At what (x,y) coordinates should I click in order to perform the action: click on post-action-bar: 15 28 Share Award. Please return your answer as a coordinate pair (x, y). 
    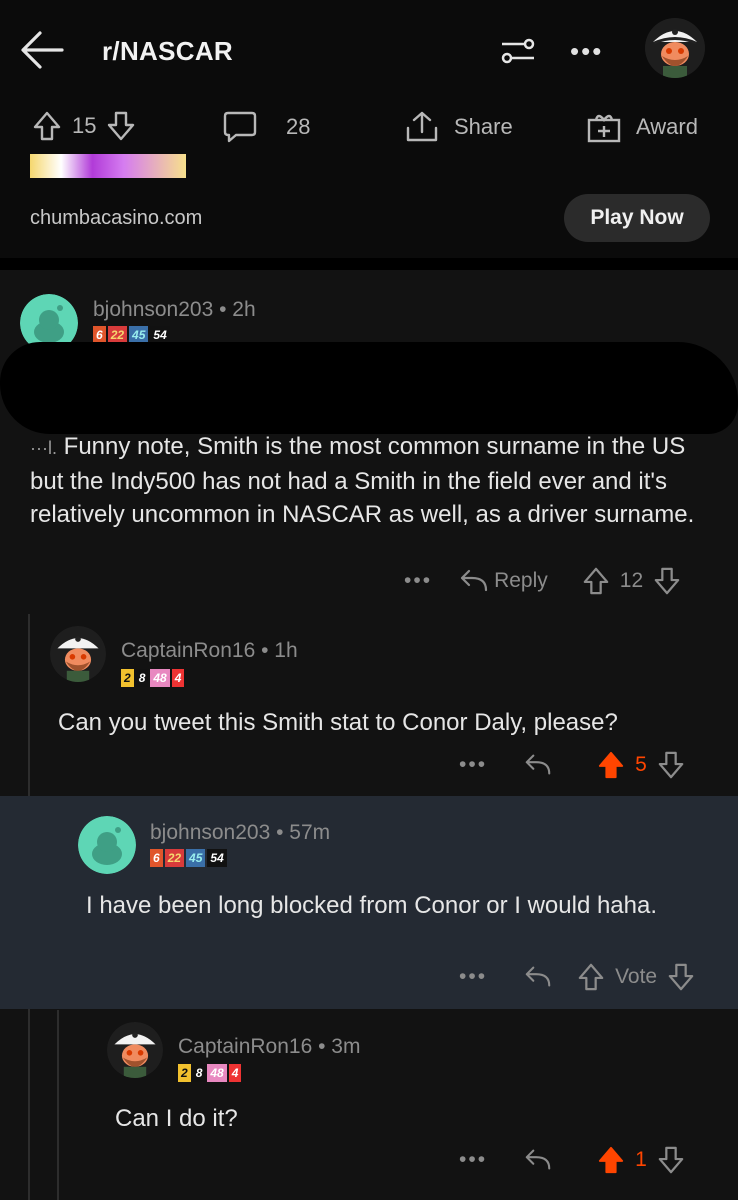
    Looking at the image, I should click on (369, 127).